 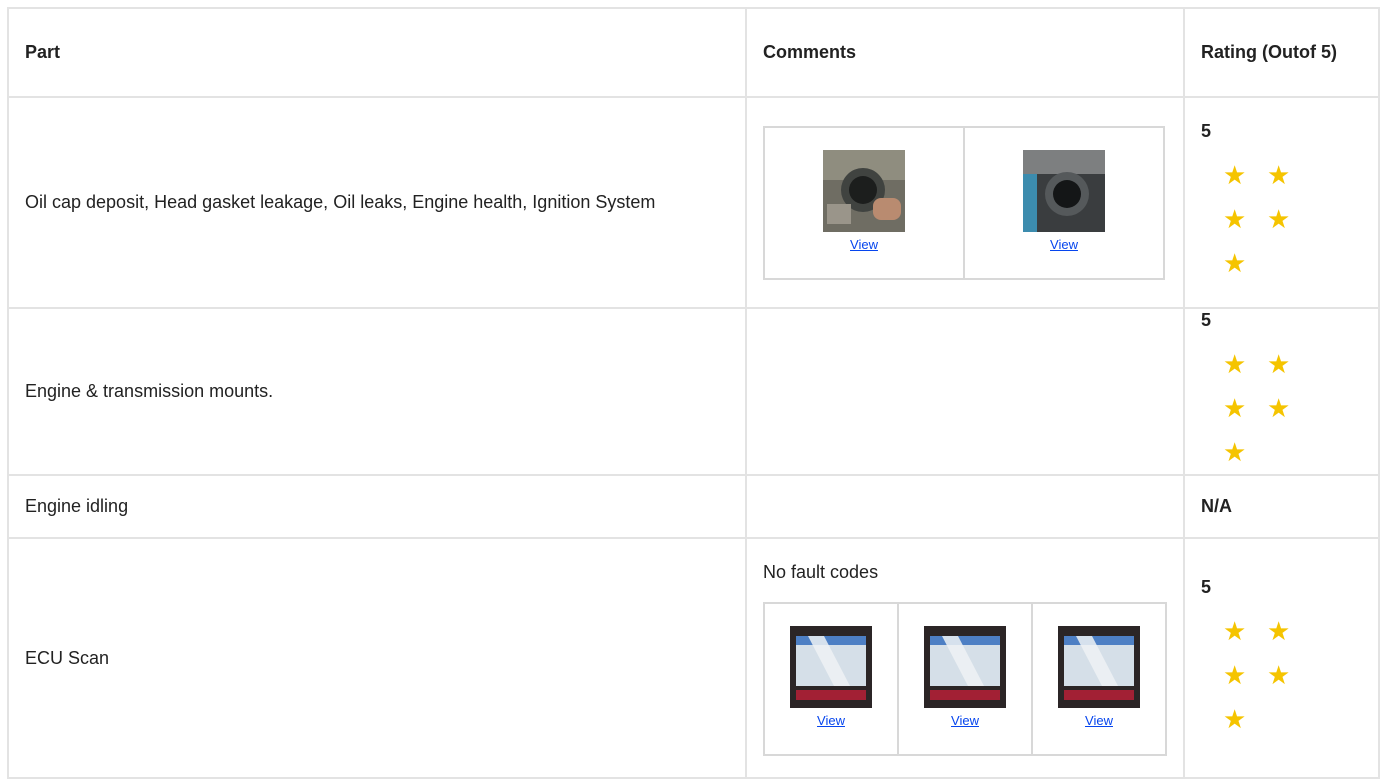 I want to click on table-row: Engine idling N/A, so click(x=693, y=506).